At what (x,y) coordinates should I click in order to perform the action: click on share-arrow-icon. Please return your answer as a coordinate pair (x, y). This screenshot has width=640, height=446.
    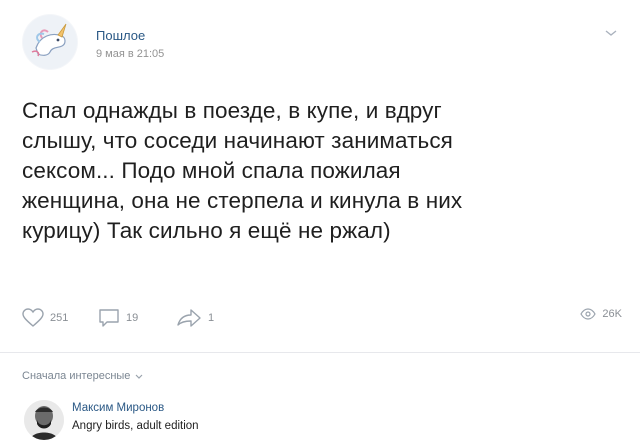
    Looking at the image, I should click on (189, 318).